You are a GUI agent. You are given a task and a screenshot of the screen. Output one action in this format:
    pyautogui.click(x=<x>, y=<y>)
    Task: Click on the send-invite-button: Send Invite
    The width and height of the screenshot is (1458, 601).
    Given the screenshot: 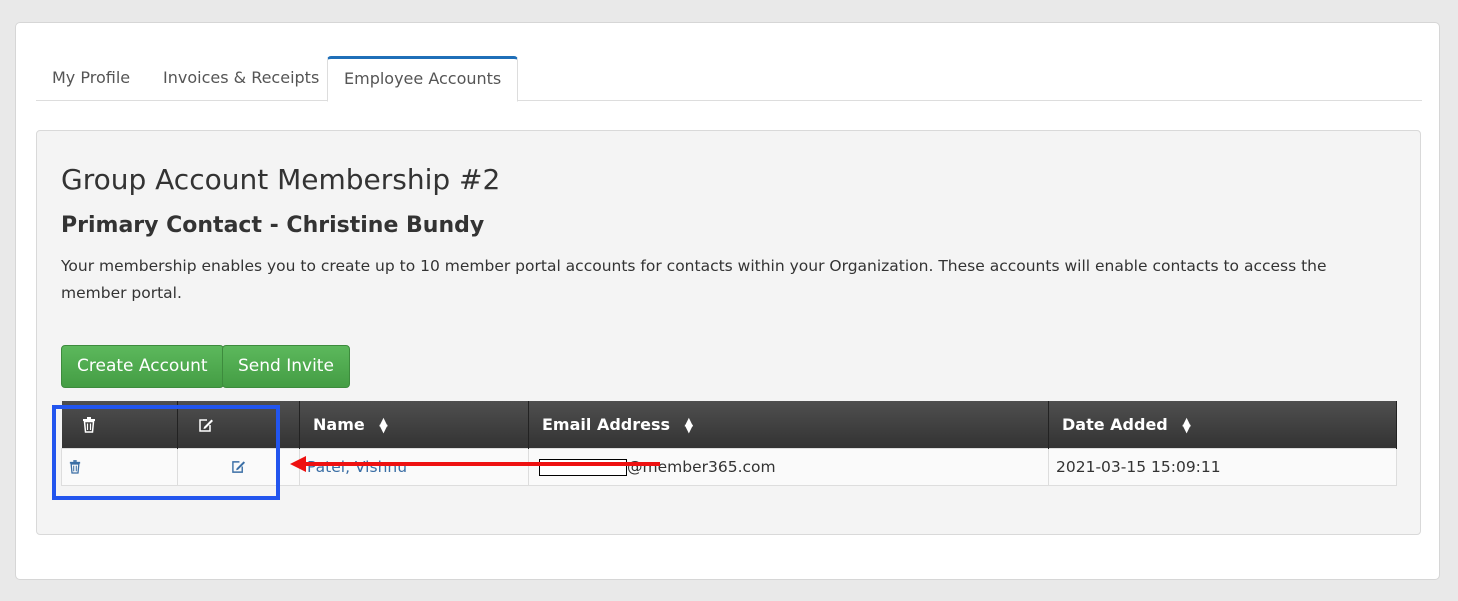 What is the action you would take?
    pyautogui.click(x=286, y=366)
    